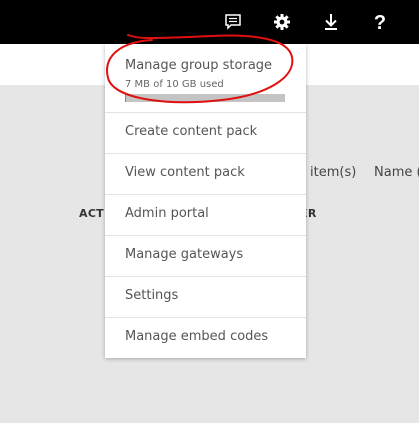 The height and width of the screenshot is (423, 419). I want to click on help-glyph: ?, so click(380, 22).